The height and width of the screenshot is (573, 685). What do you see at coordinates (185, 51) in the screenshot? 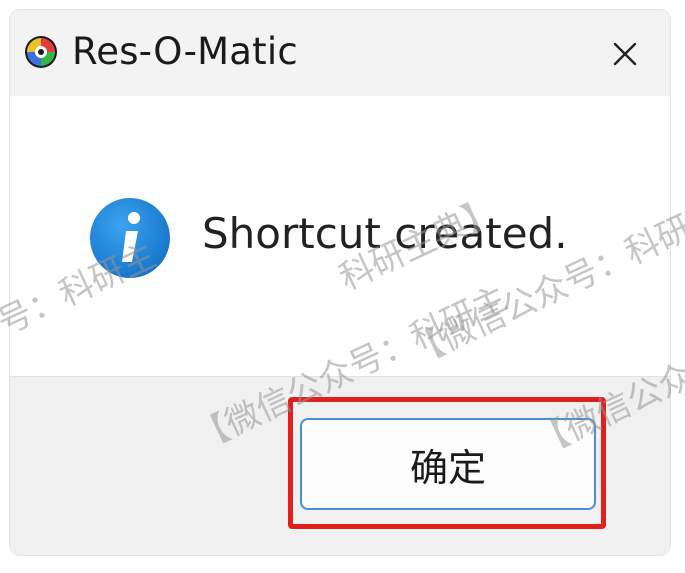
I see `window-title: Res-O-Matic` at bounding box center [185, 51].